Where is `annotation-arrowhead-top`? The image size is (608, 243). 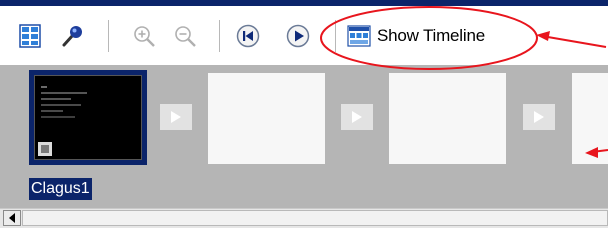 annotation-arrowhead-top is located at coordinates (543, 36).